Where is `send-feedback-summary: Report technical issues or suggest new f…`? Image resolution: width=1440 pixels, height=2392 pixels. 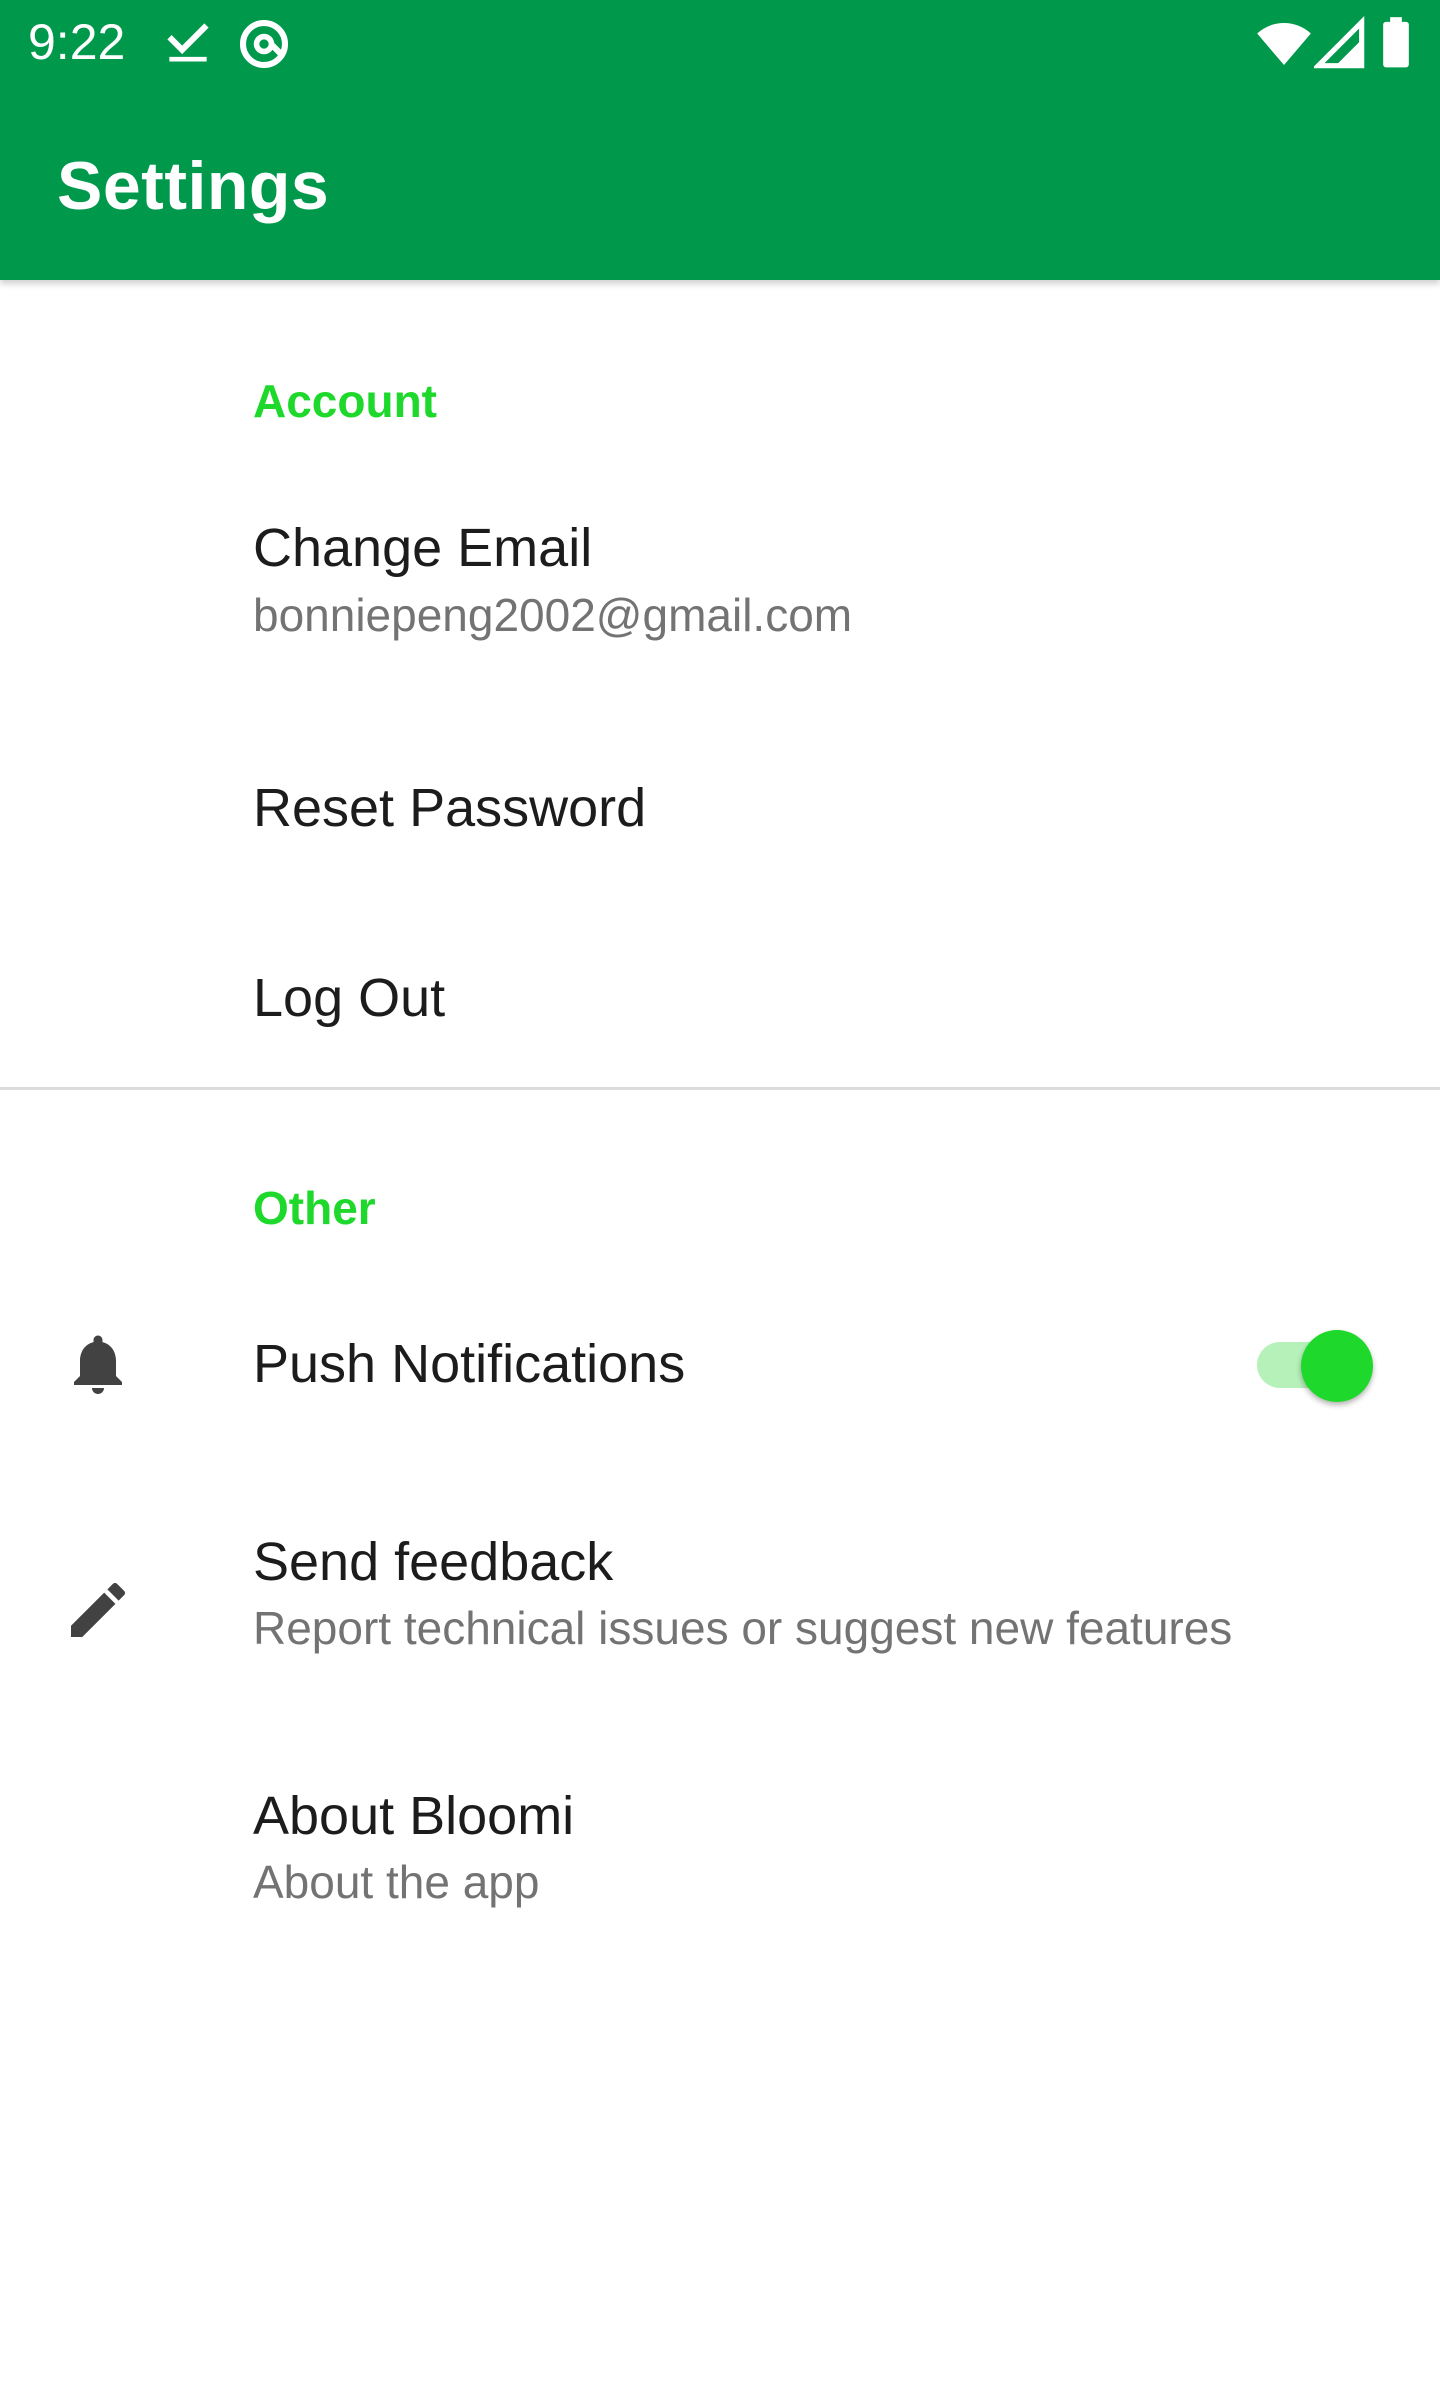
send-feedback-summary: Report technical issues or suggest new f… is located at coordinates (743, 1628).